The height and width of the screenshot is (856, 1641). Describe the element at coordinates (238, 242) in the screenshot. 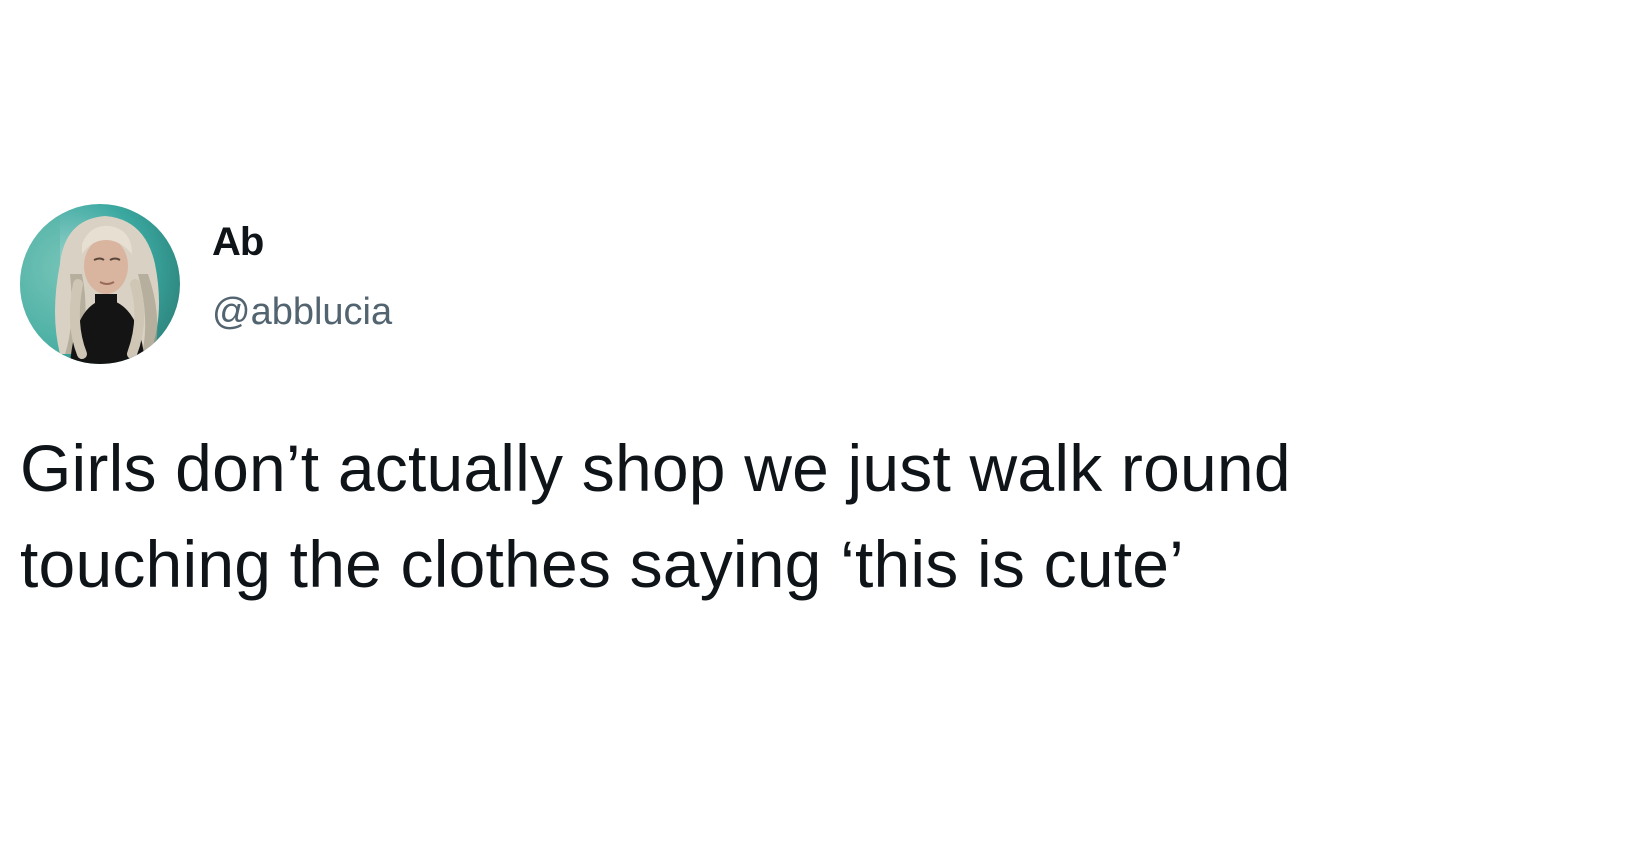

I see `author-display-name: Ab` at that location.